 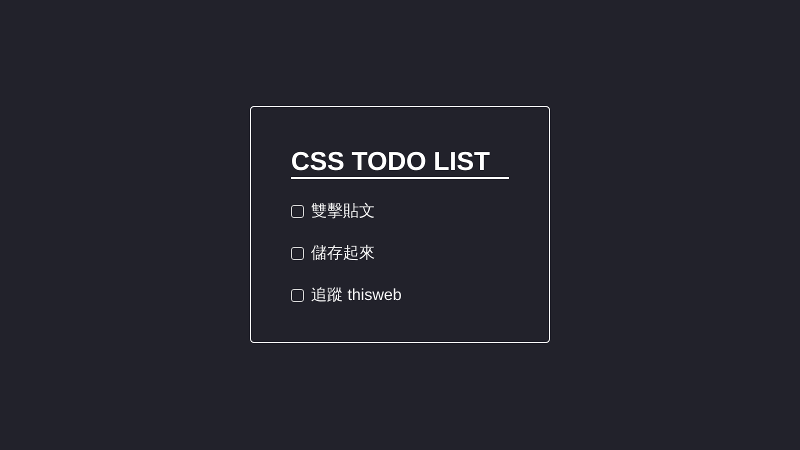 I want to click on todo-title: CSS TODO LIST, so click(x=400, y=162).